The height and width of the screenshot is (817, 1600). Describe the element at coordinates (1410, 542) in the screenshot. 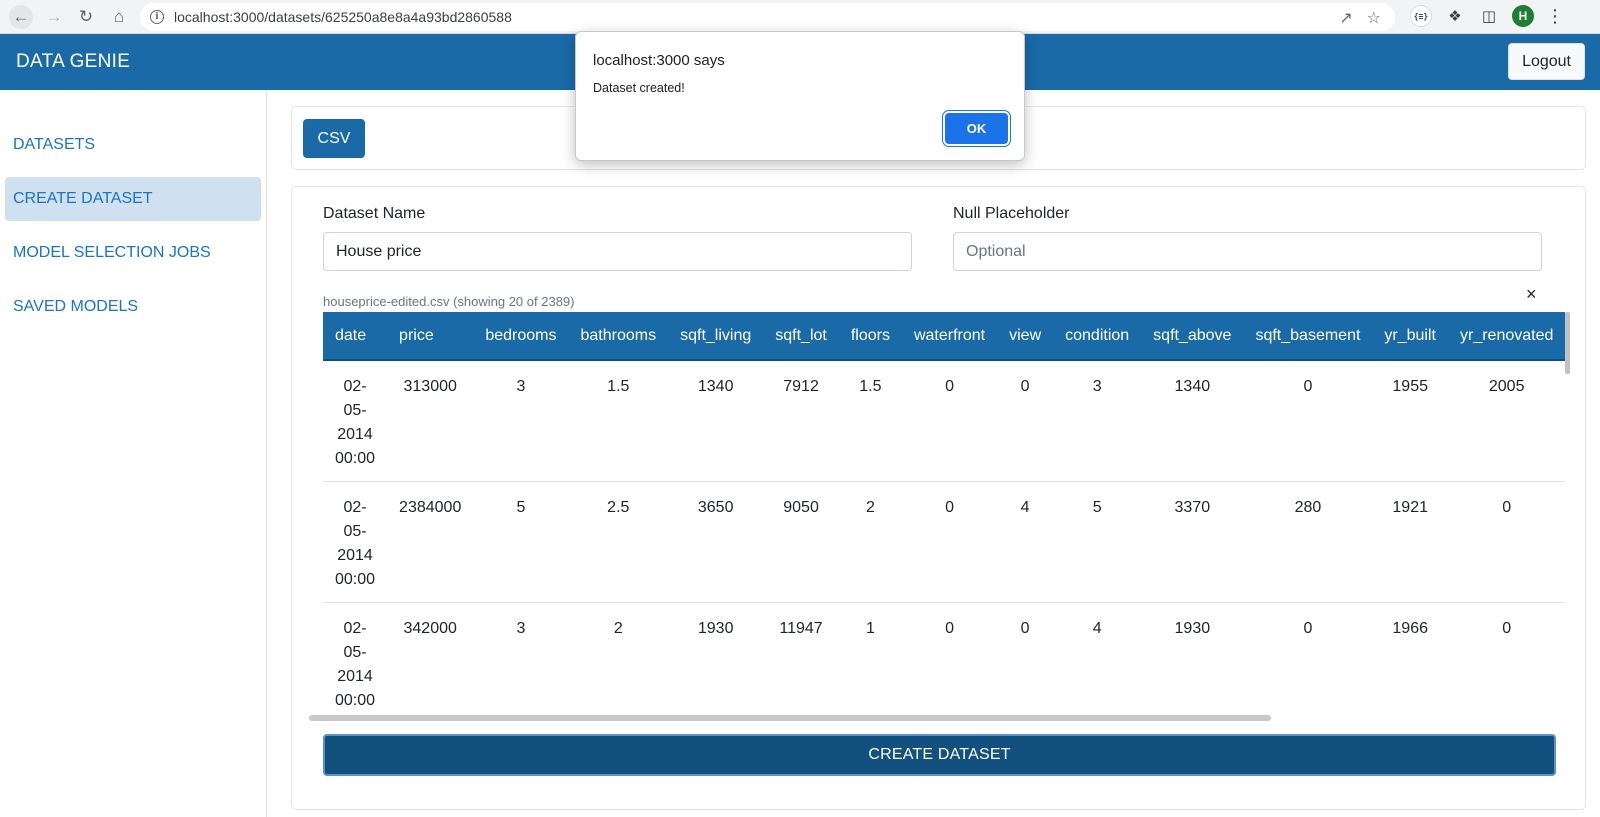

I see `table-cell: 1921` at that location.